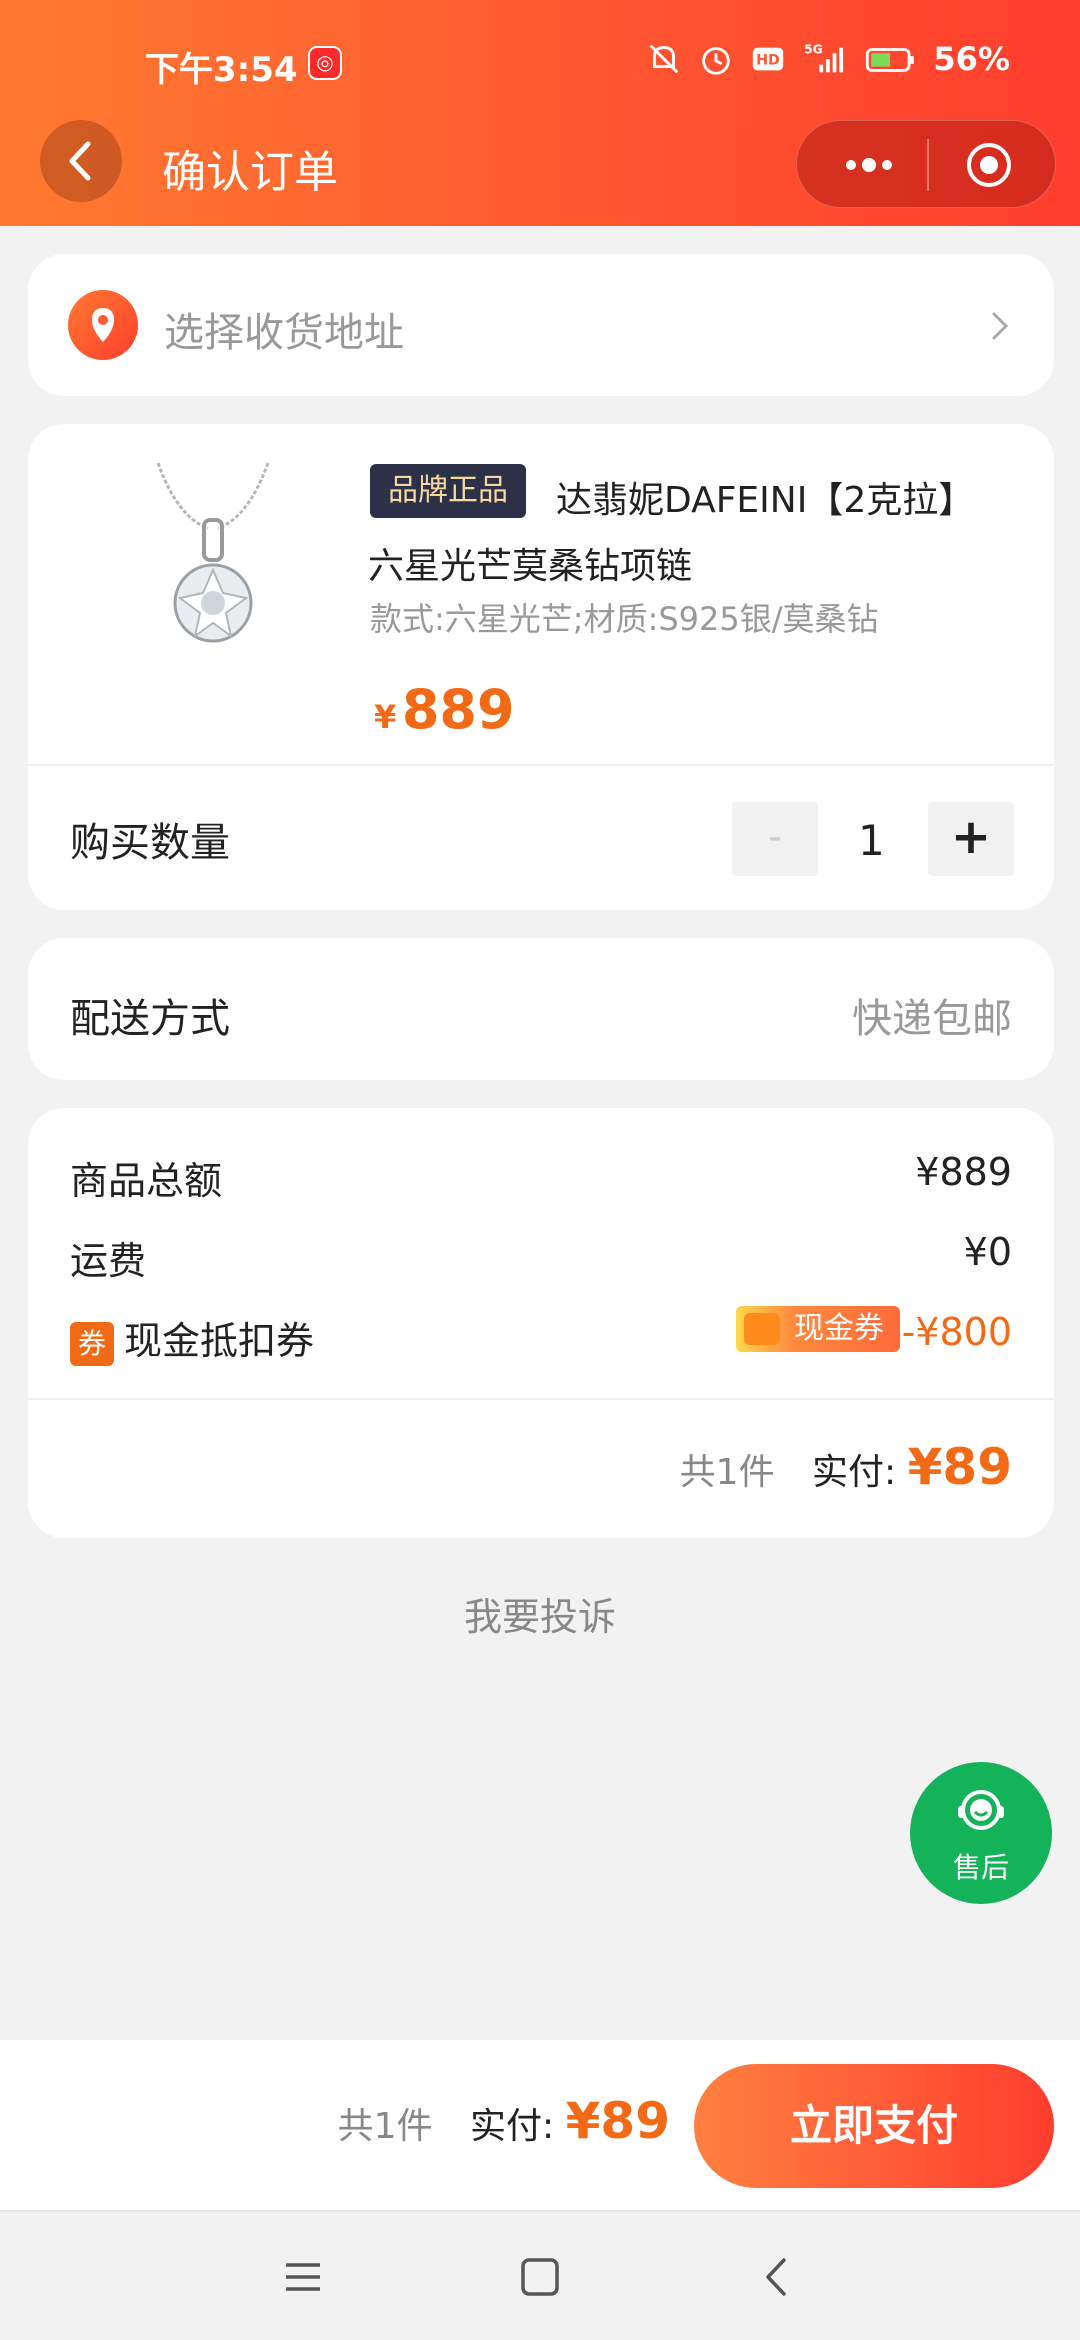 The width and height of the screenshot is (1080, 2340). Describe the element at coordinates (325, 63) in the screenshot. I see `app-notification-icon: ◎` at that location.